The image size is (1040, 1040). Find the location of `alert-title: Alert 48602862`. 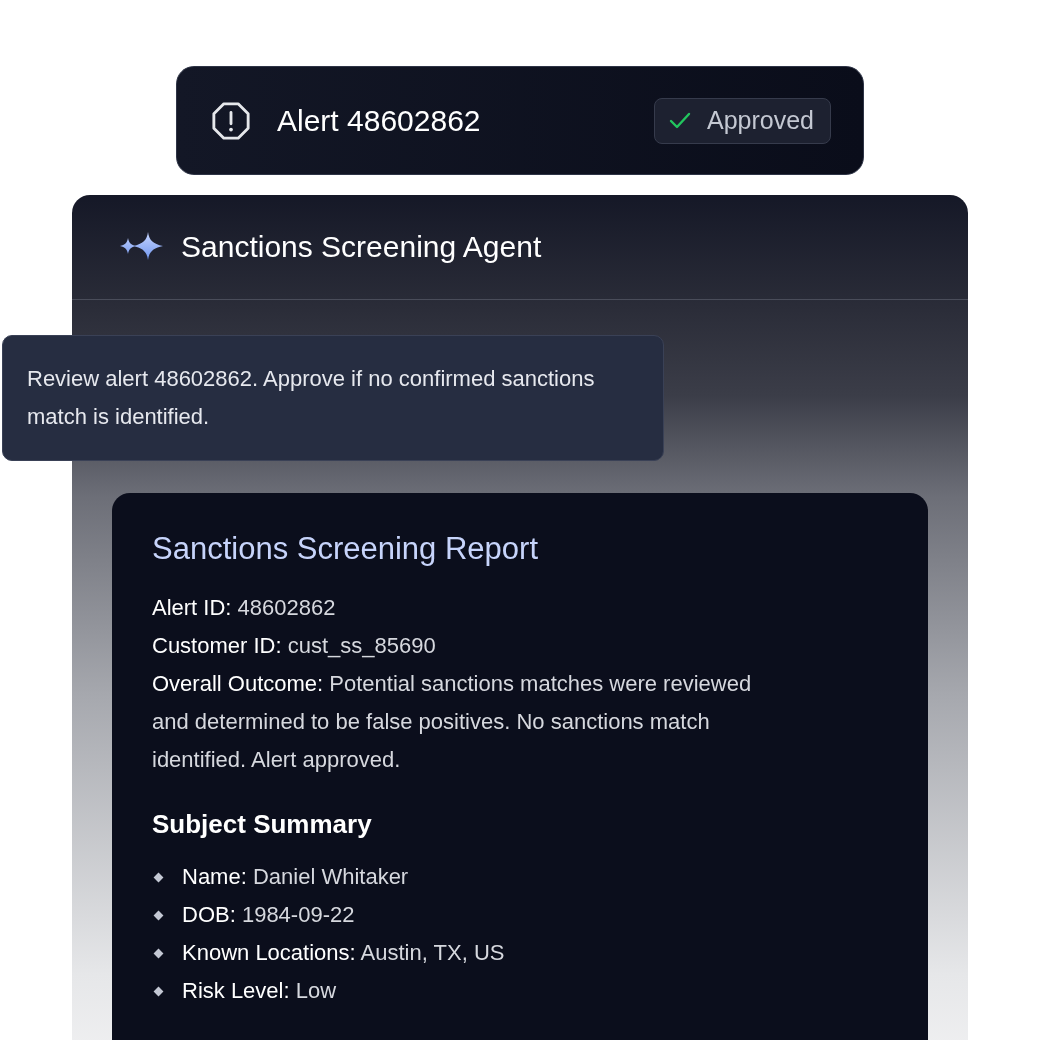

alert-title: Alert 48602862 is located at coordinates (379, 120).